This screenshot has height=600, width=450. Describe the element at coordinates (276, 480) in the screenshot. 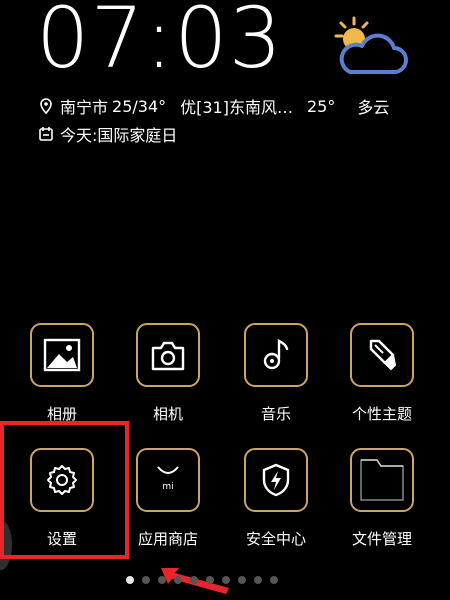

I see `shield-bolt-icon` at that location.